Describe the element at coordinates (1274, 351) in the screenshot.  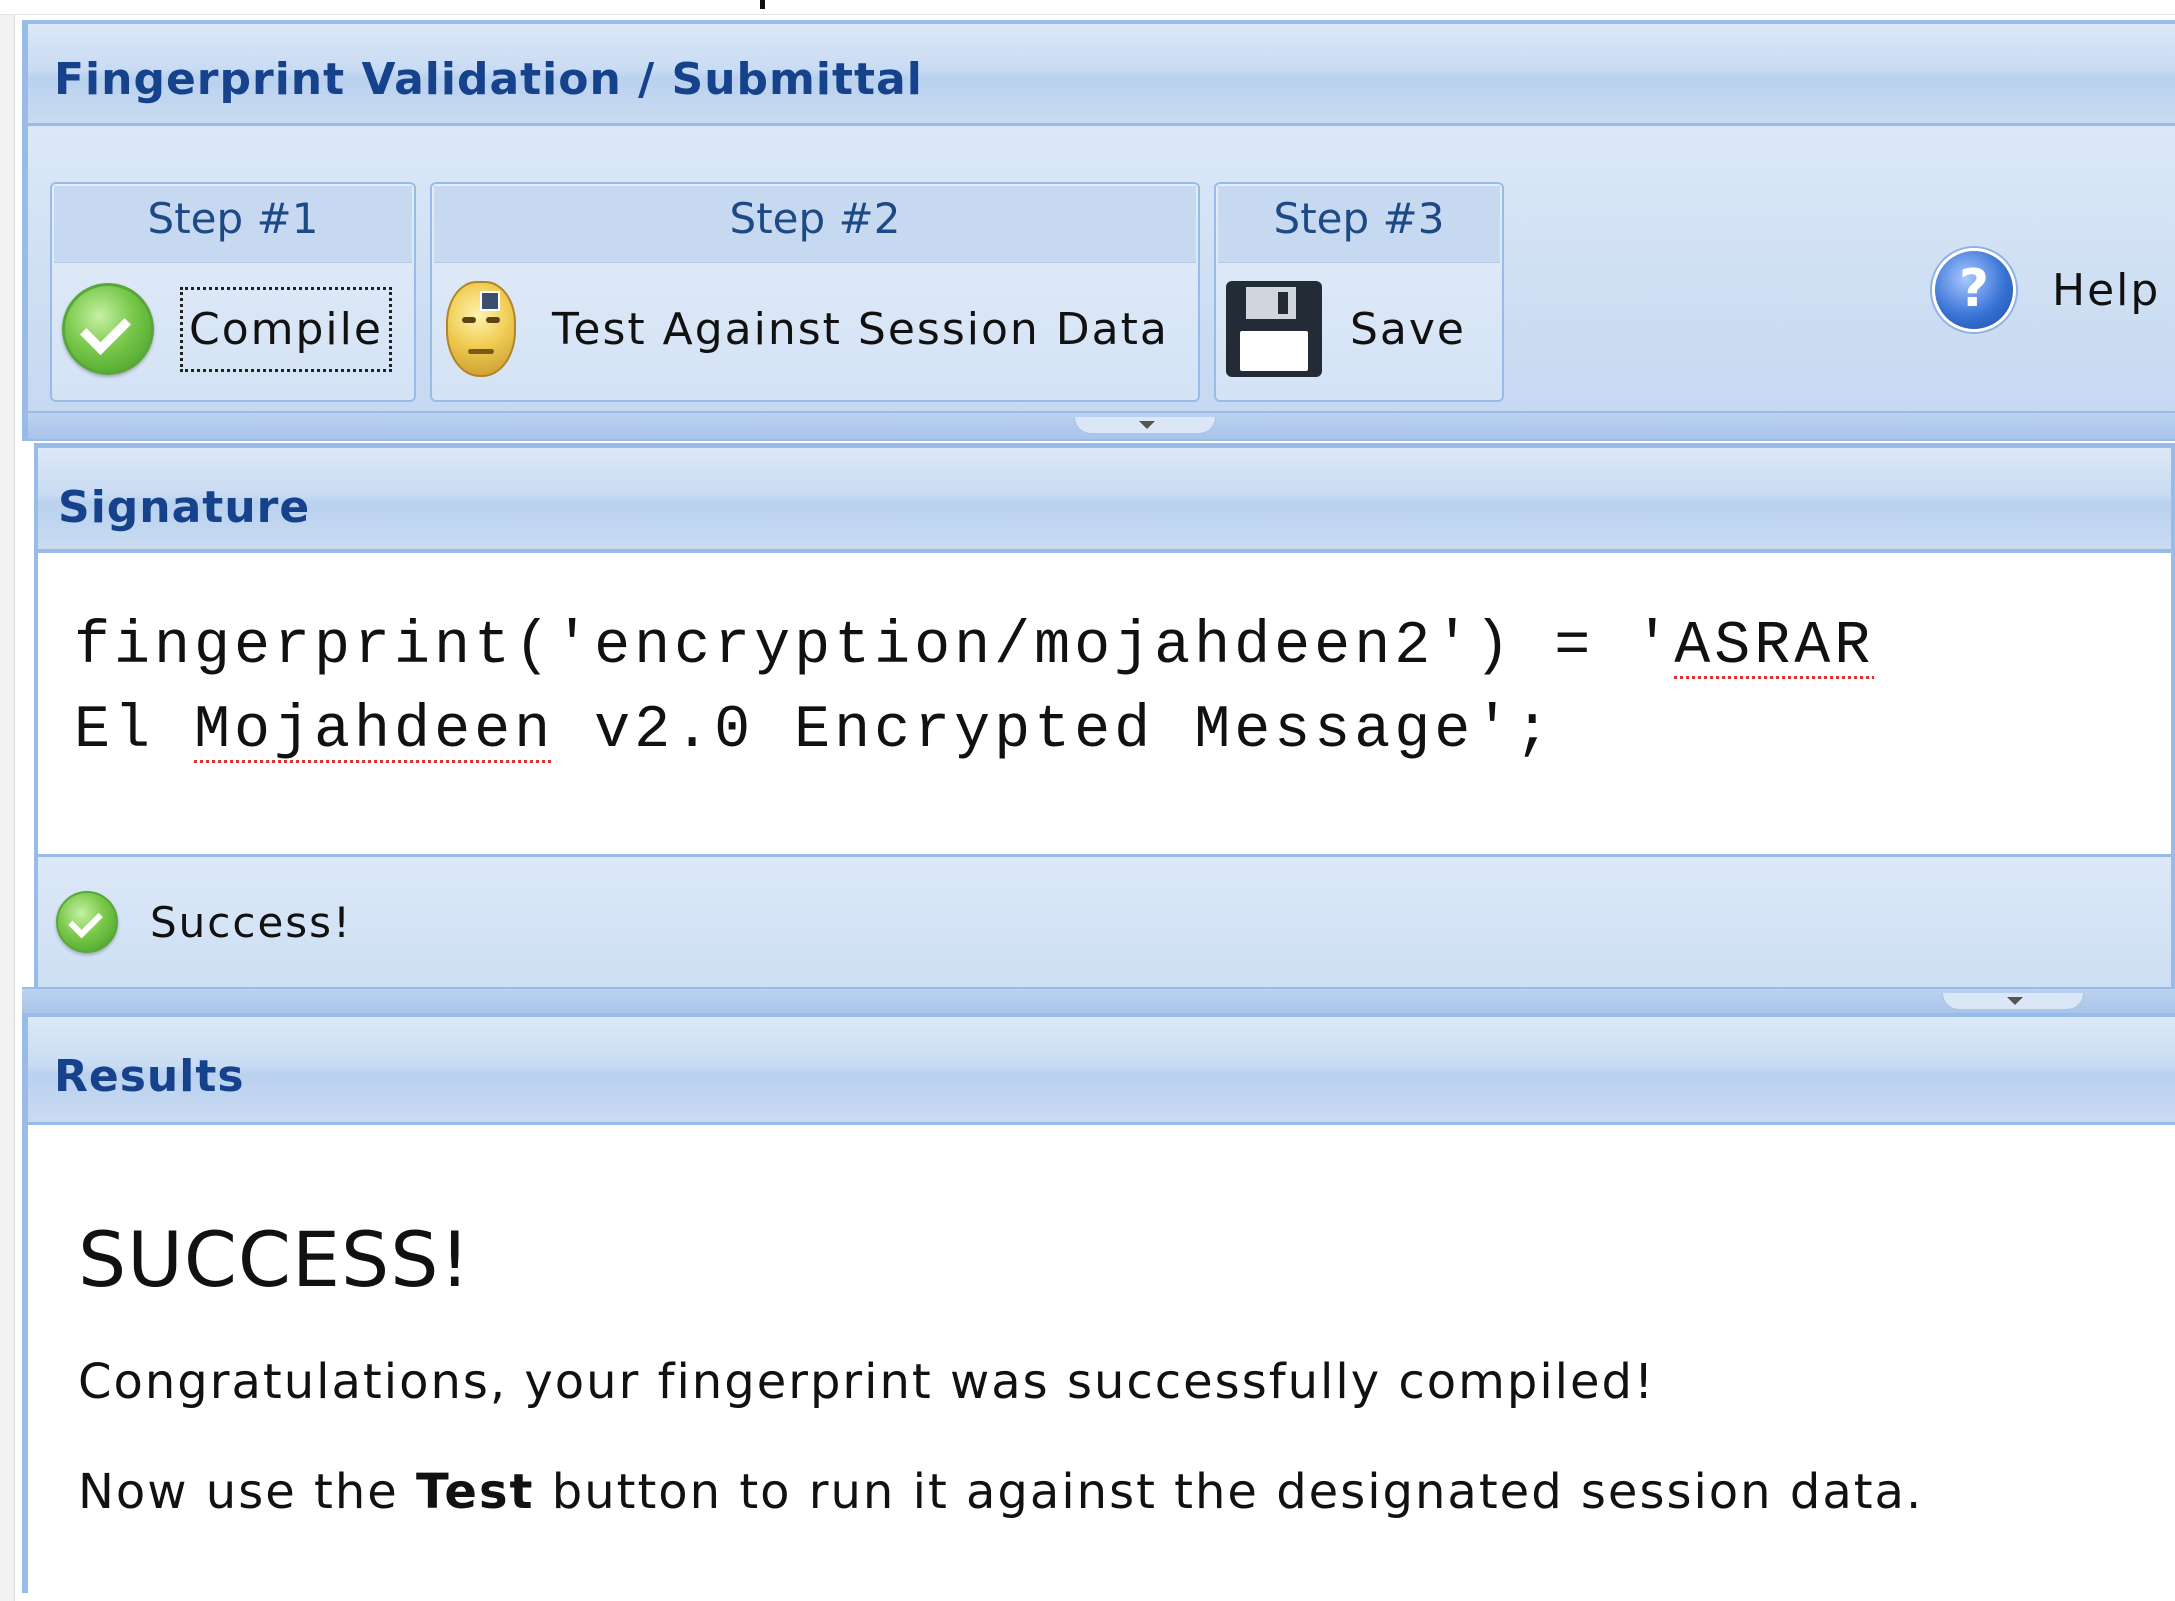
I see `disk-label-area` at that location.